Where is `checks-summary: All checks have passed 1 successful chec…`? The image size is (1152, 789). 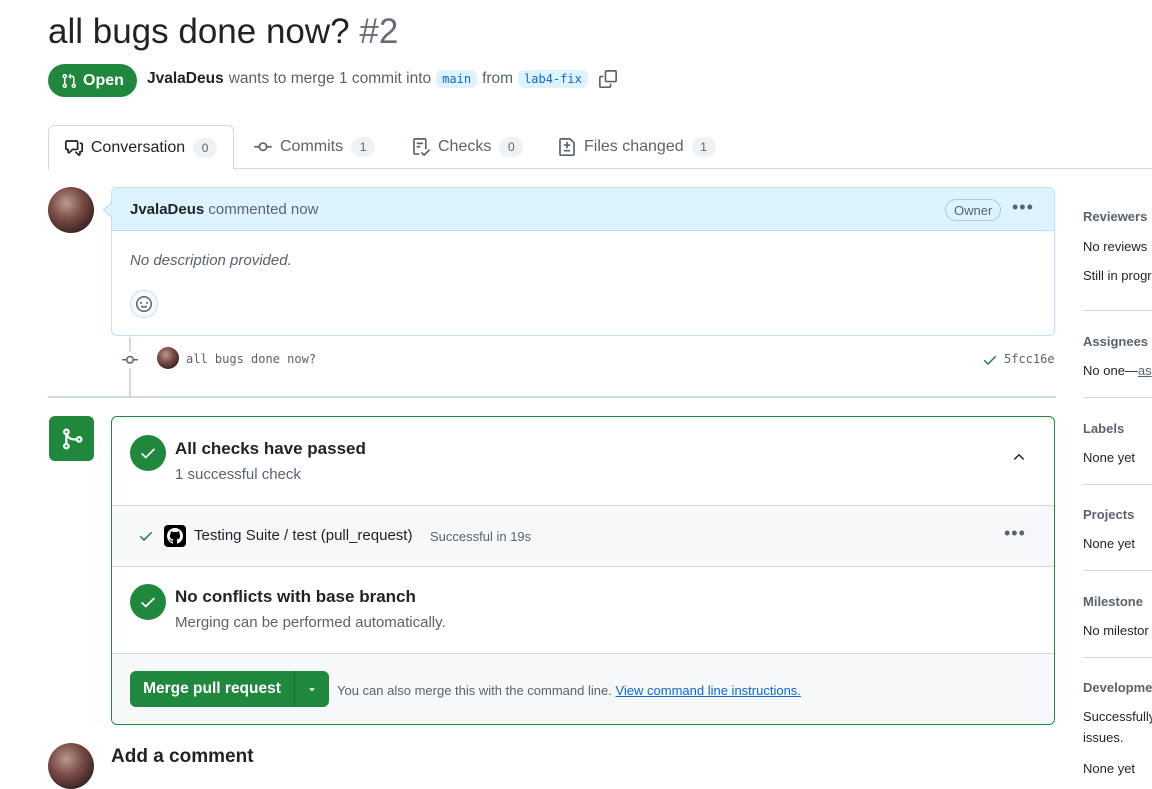
checks-summary: All checks have passed 1 successful chec… is located at coordinates (583, 461).